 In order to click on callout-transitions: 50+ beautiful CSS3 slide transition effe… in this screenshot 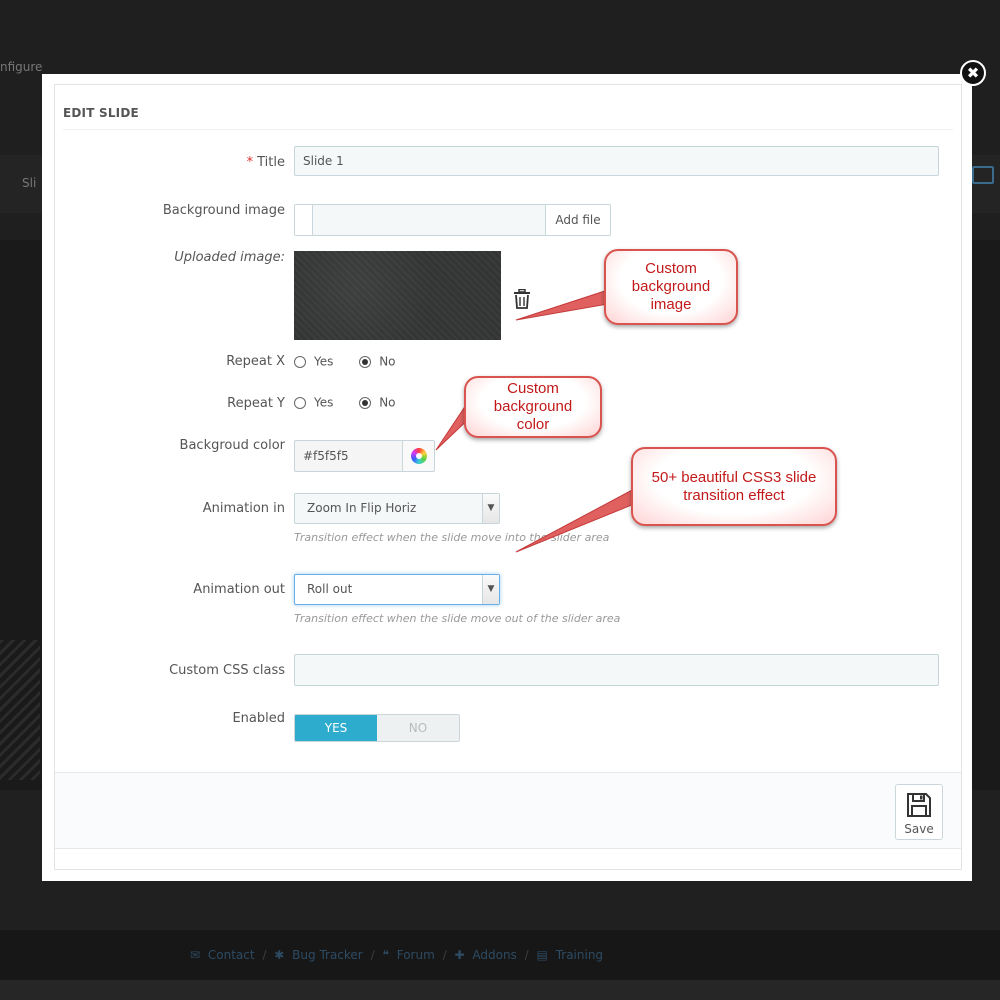, I will do `click(734, 486)`.